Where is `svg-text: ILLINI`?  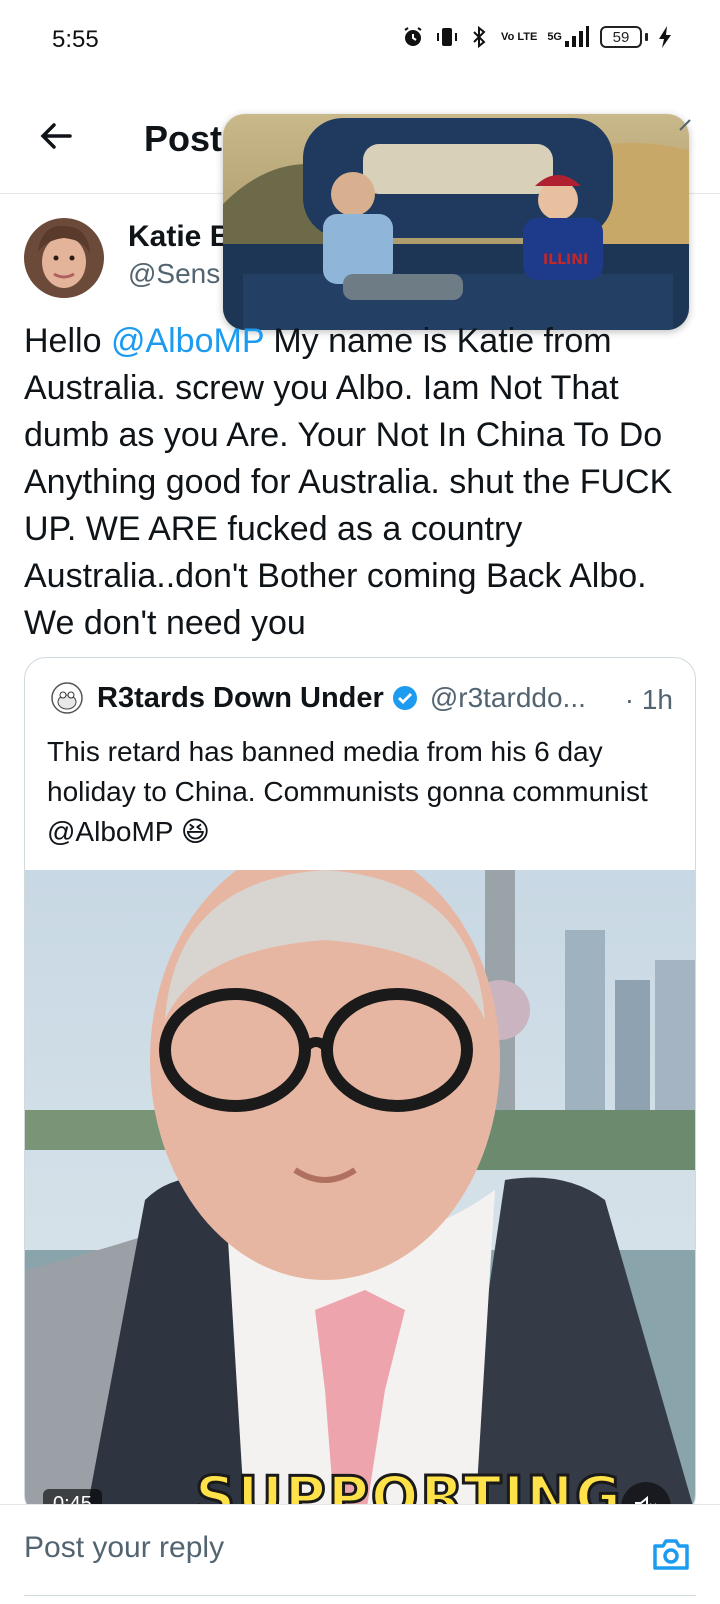 svg-text: ILLINI is located at coordinates (565, 260).